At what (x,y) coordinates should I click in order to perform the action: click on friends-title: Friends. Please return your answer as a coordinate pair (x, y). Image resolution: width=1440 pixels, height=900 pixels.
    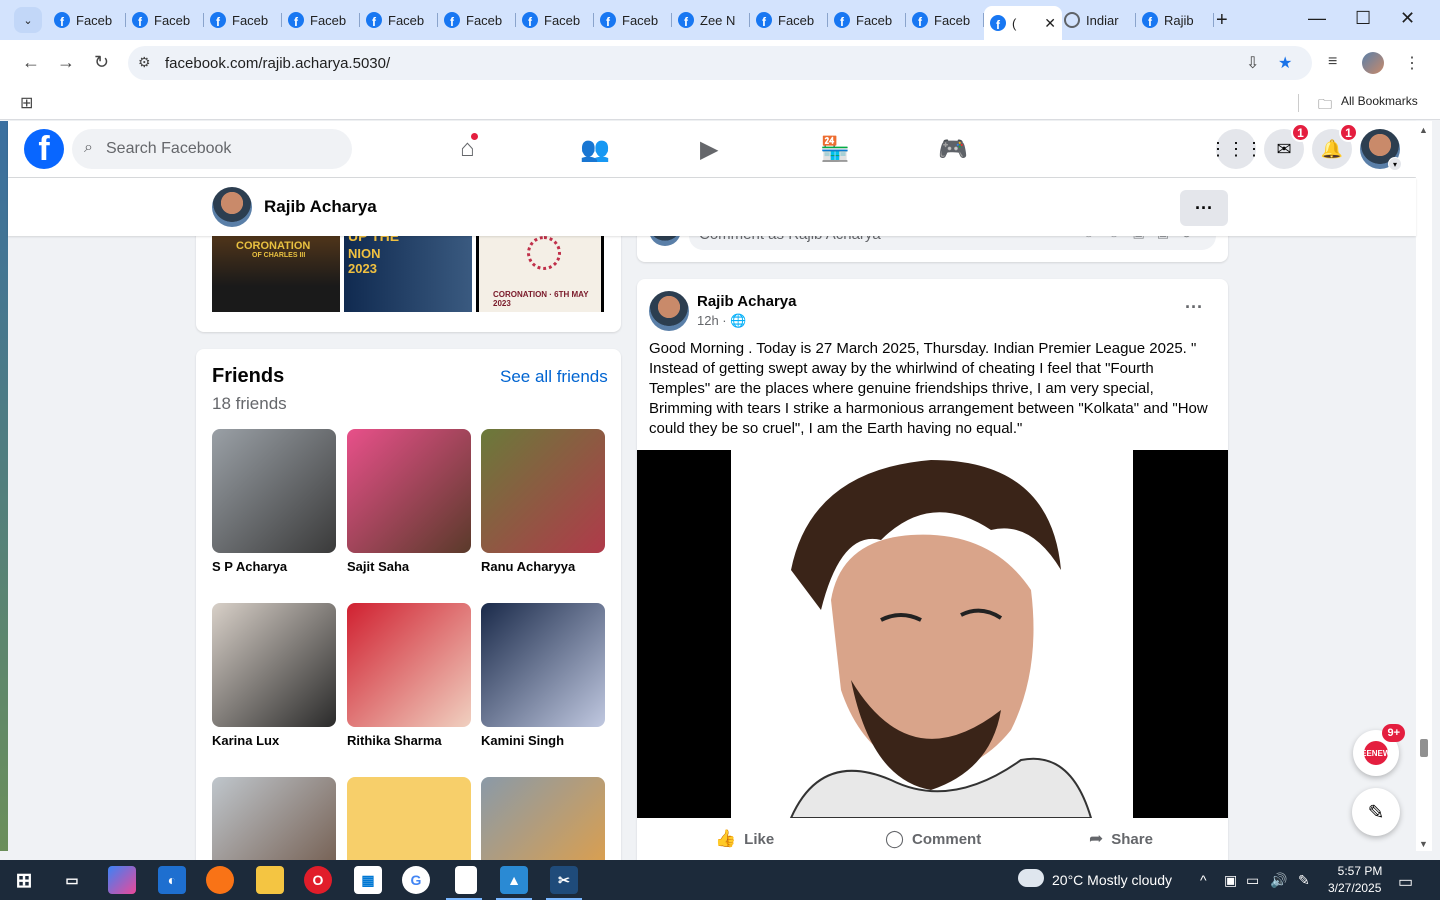
    Looking at the image, I should click on (248, 376).